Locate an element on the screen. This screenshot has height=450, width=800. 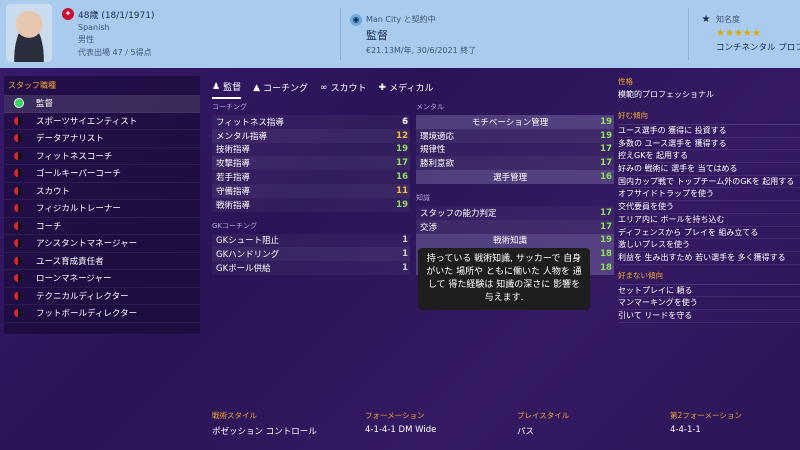
attribute-row: 選手管理 16 is located at coordinates (515, 177).